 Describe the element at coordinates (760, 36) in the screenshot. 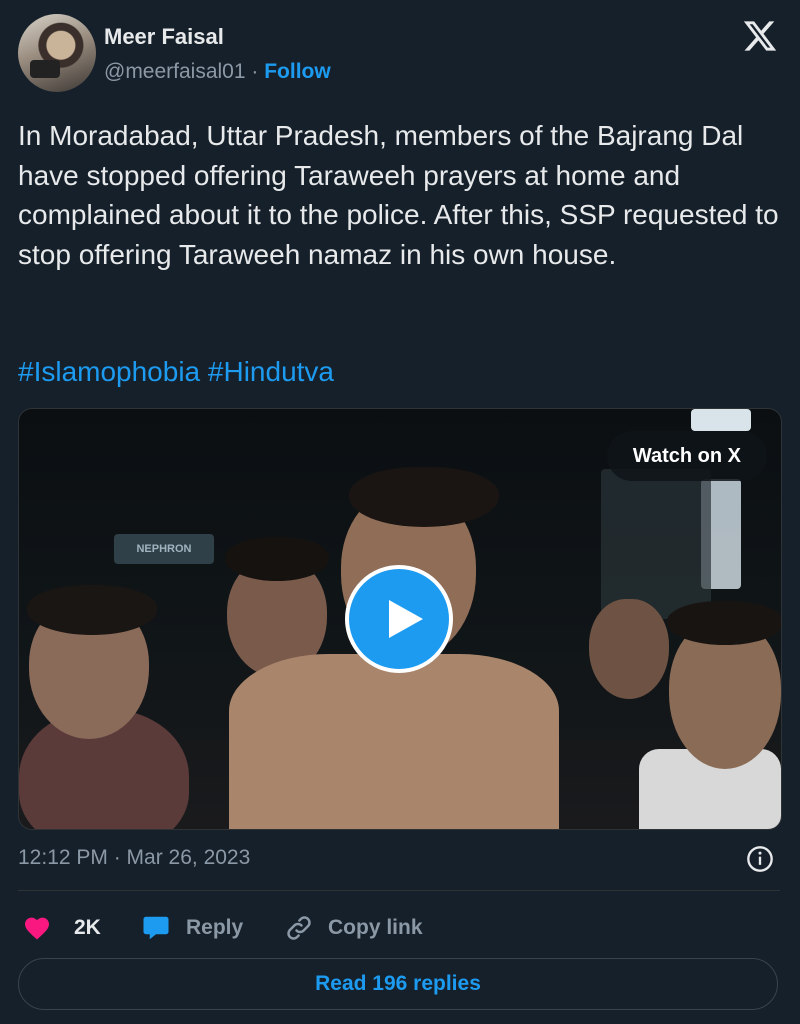

I see `x-logo-icon` at that location.